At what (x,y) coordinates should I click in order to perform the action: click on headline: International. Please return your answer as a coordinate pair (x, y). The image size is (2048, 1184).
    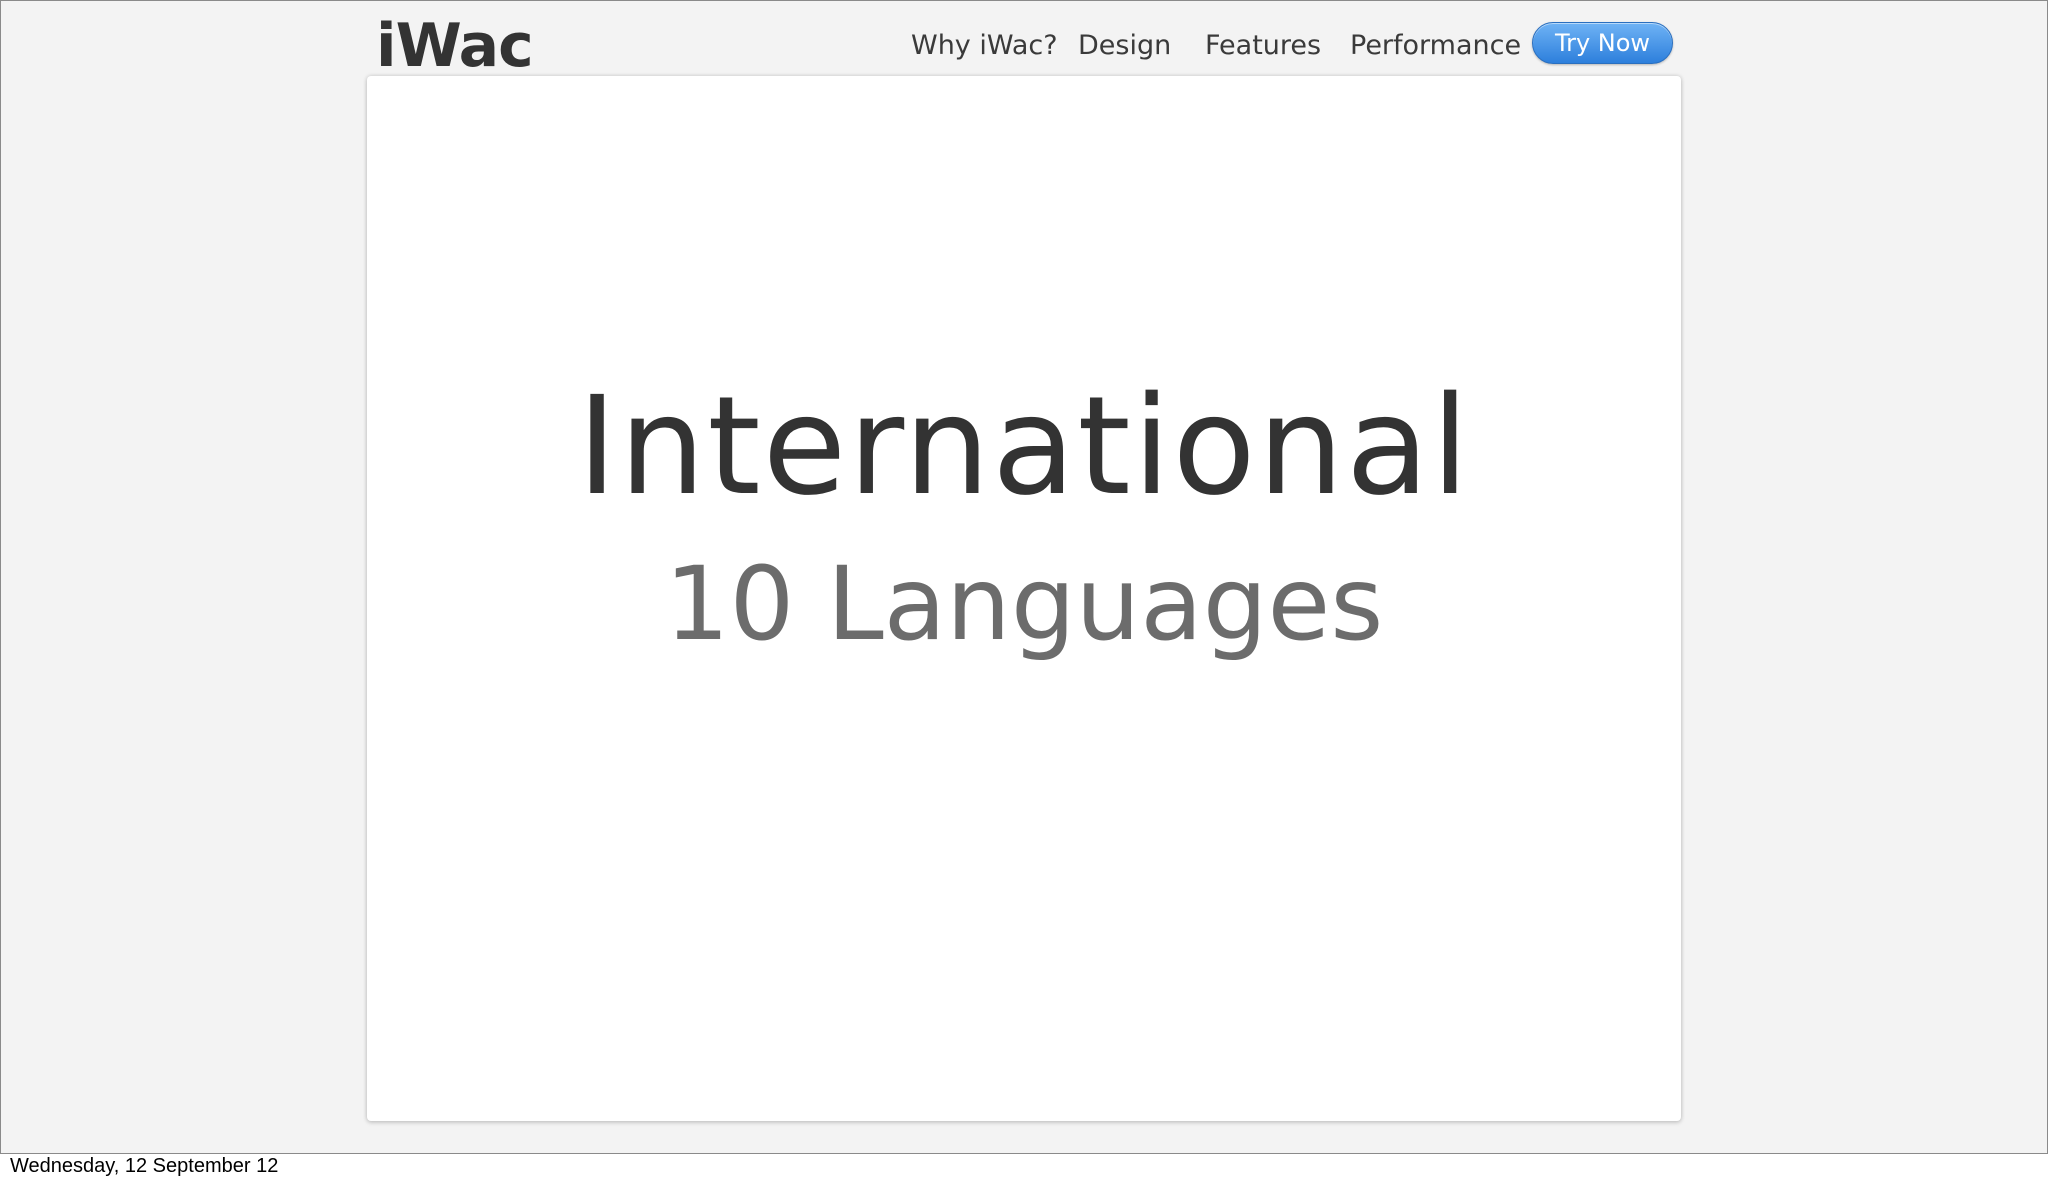
    Looking at the image, I should click on (1024, 447).